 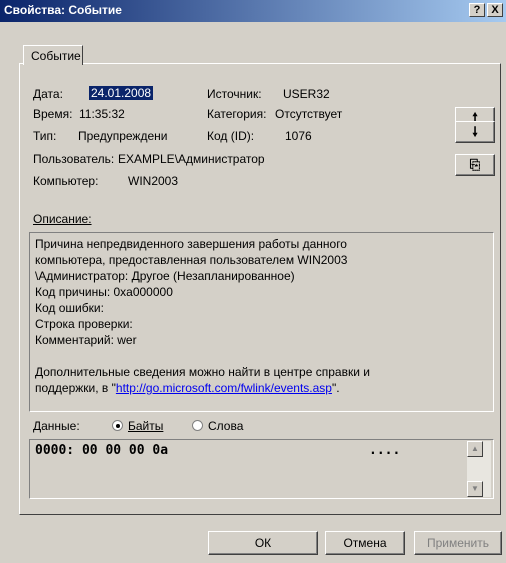 I want to click on id-value: 1076, so click(x=298, y=136).